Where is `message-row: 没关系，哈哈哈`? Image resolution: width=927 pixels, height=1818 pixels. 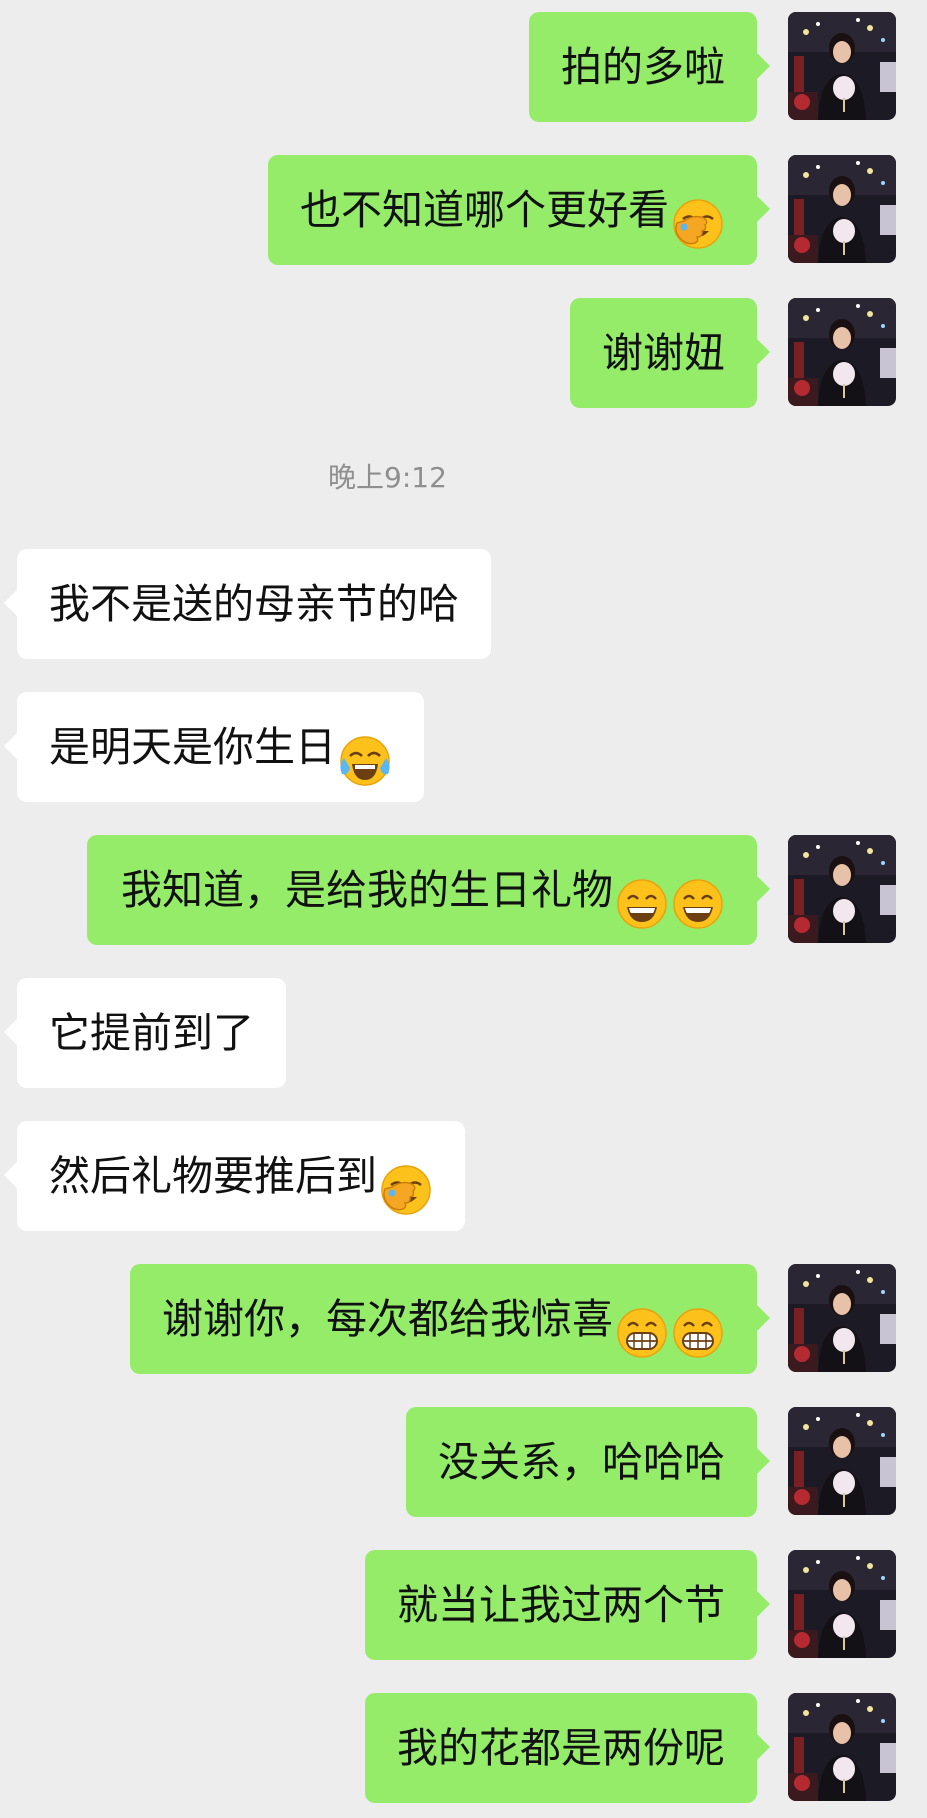 message-row: 没关系，哈哈哈 is located at coordinates (463, 1462).